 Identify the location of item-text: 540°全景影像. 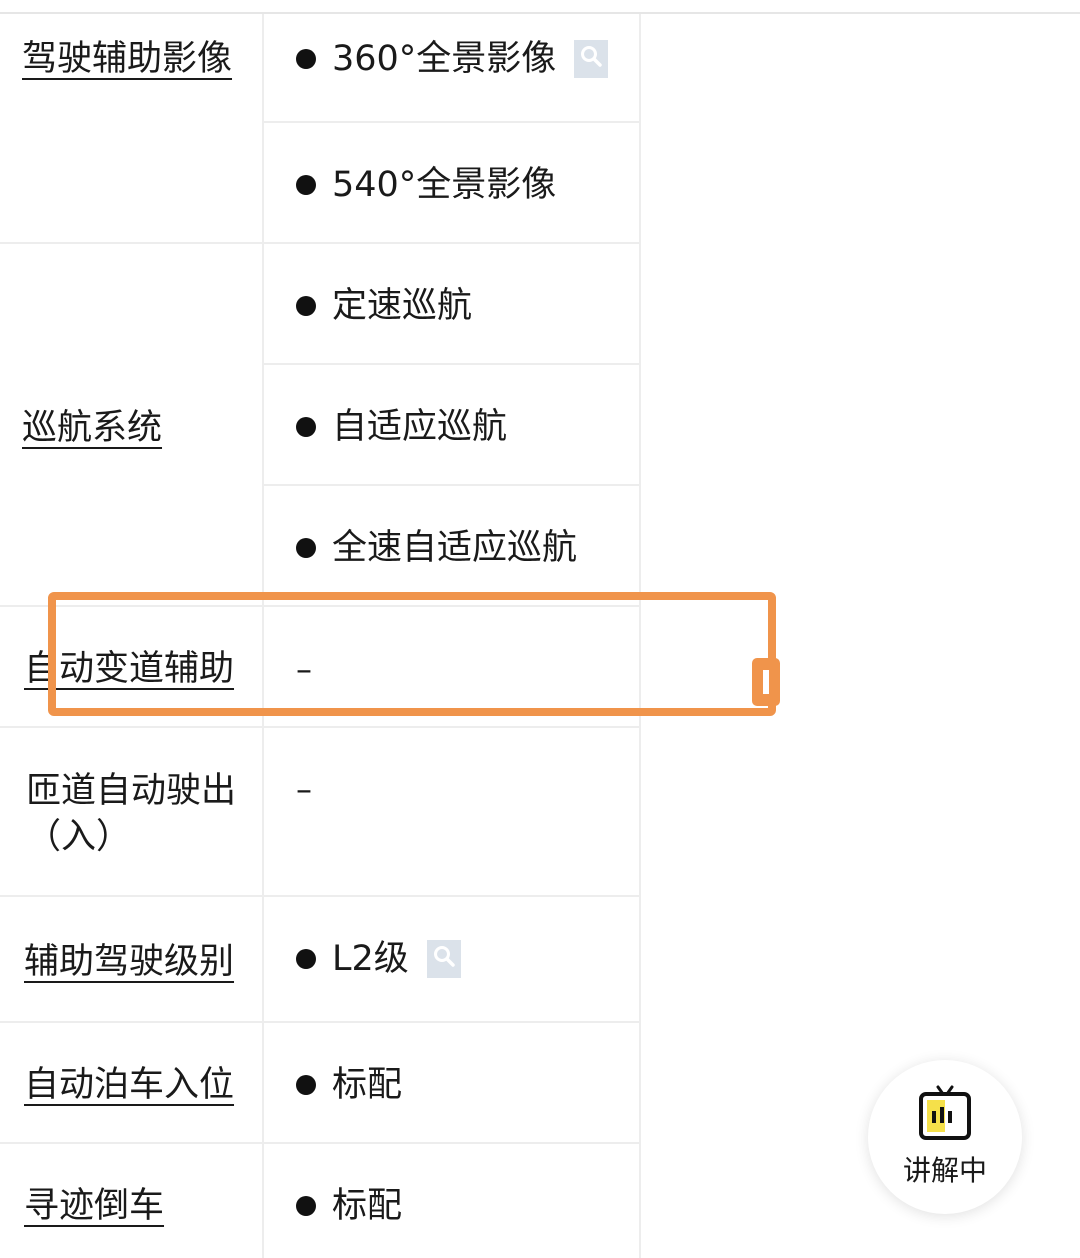
(444, 185).